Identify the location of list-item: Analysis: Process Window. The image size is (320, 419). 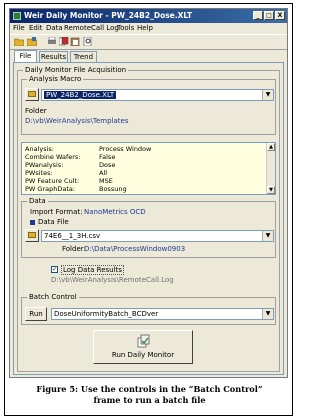
(88, 149).